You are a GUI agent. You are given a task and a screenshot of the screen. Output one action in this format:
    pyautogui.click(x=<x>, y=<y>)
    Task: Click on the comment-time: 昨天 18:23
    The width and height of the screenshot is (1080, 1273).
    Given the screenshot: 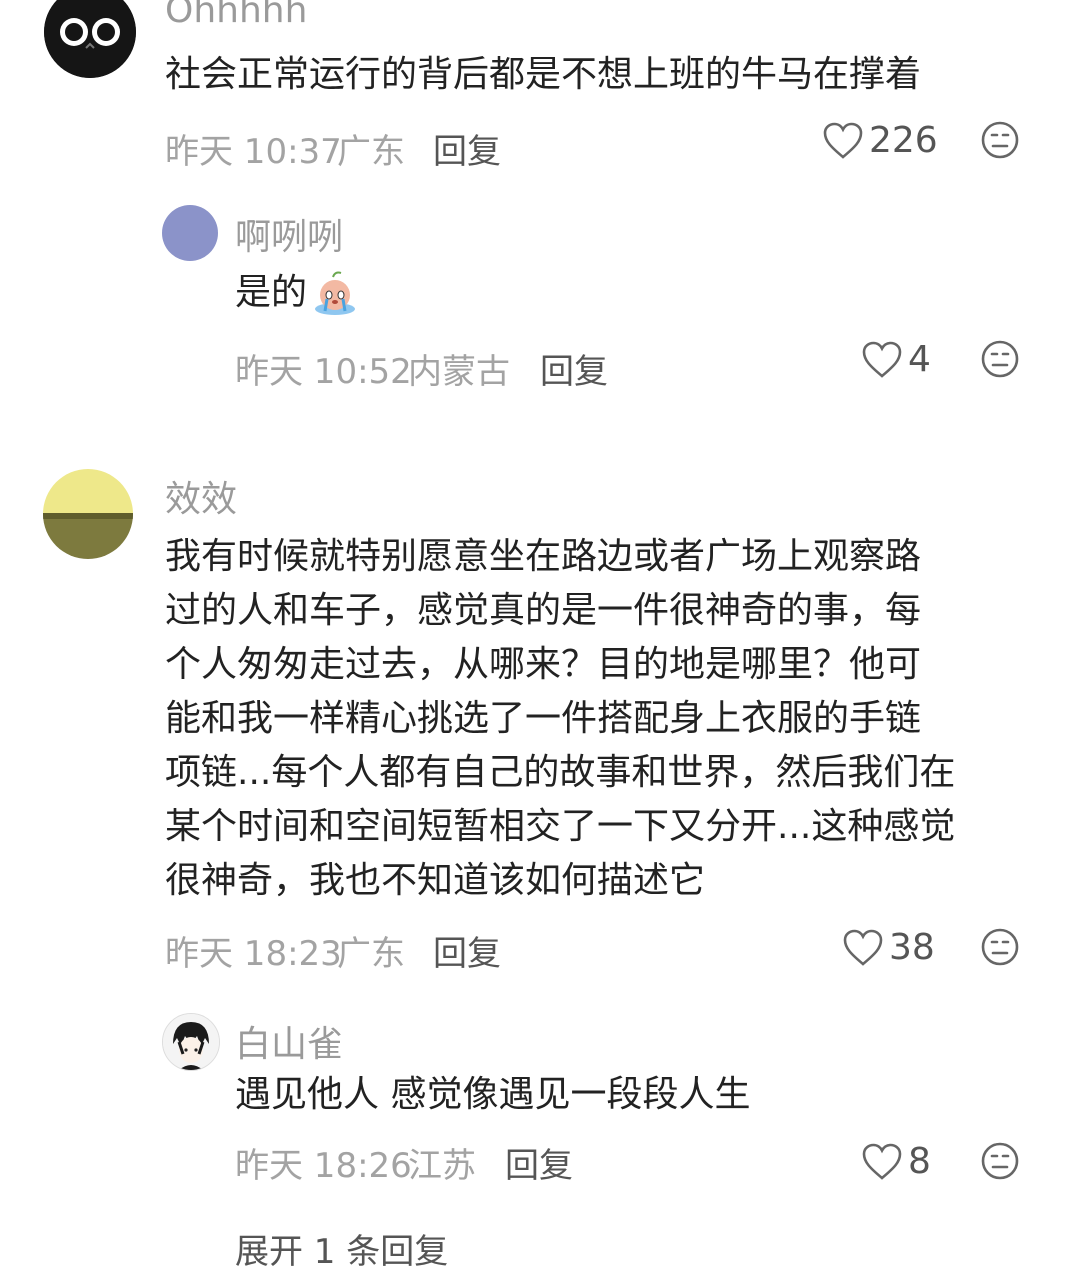 What is the action you would take?
    pyautogui.click(x=253, y=954)
    